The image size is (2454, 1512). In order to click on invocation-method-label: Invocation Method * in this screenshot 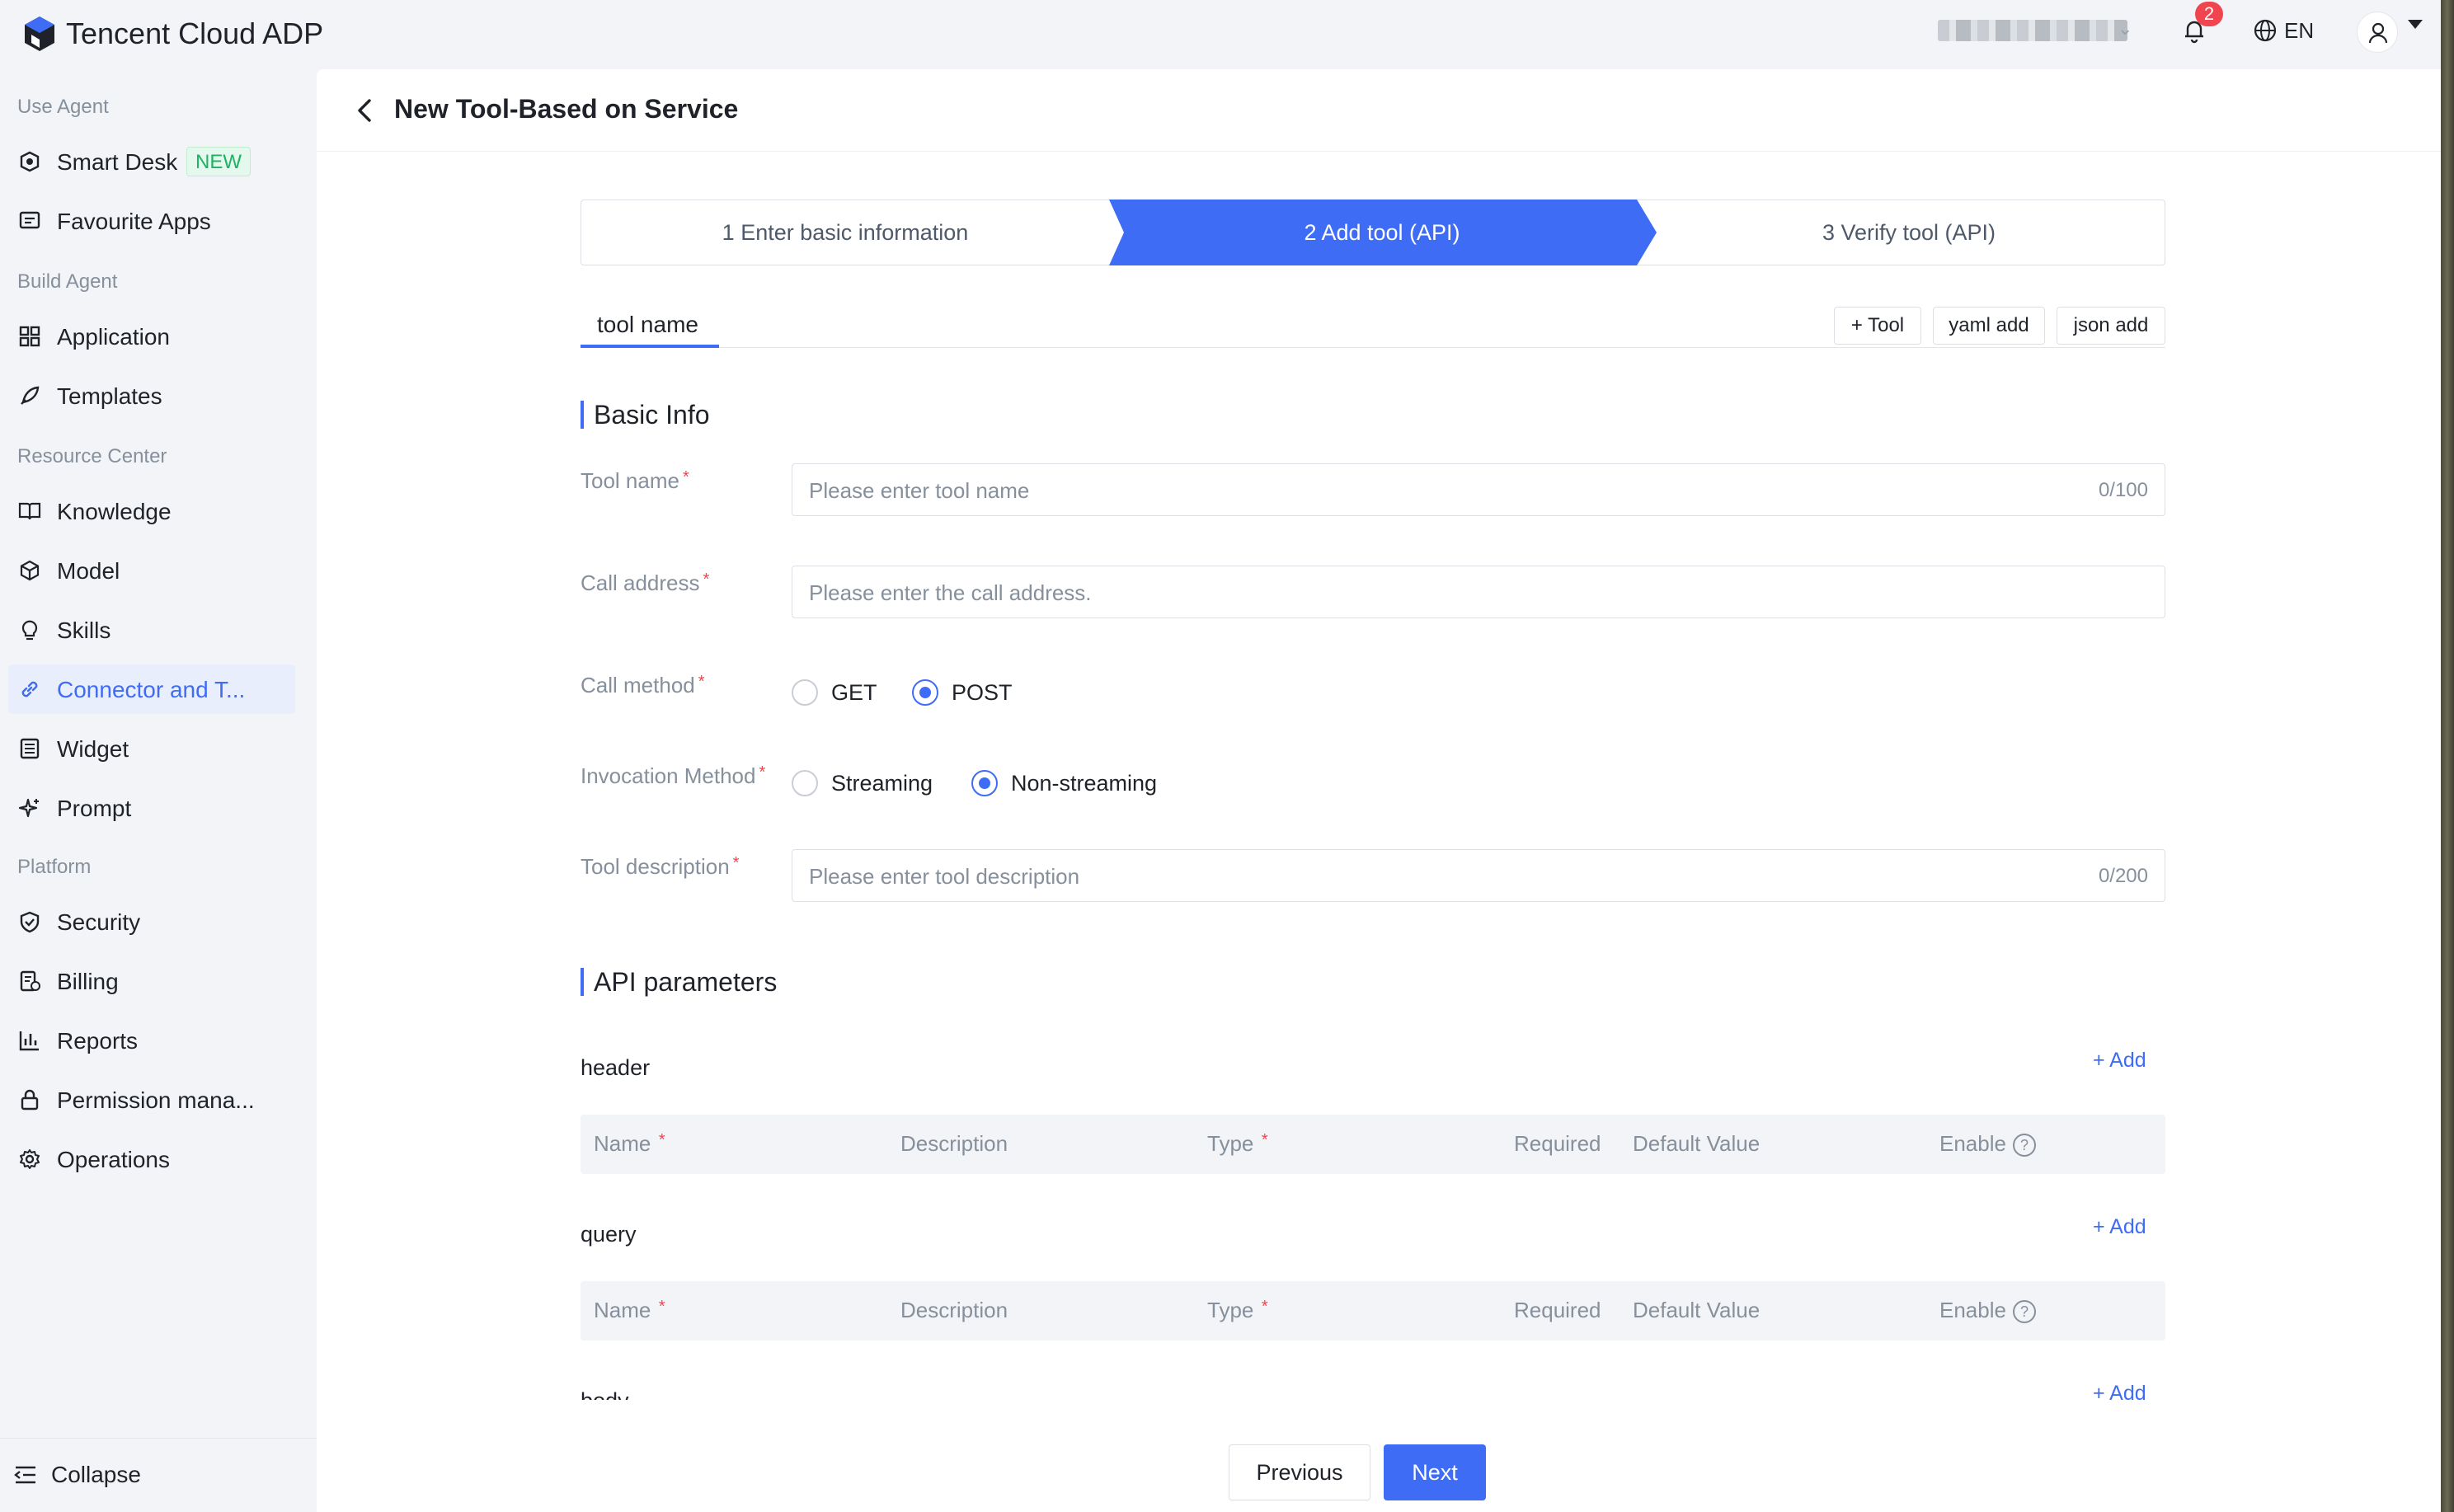, I will do `click(673, 776)`.